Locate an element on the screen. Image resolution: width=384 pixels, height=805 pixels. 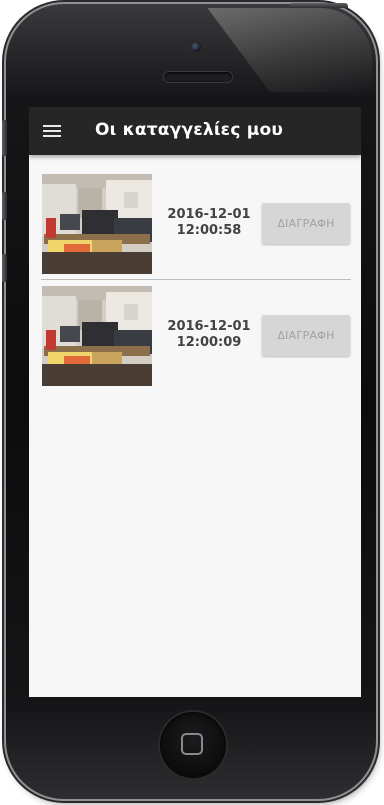
app-bar: Οι καταγγελίες μου is located at coordinates (195, 131).